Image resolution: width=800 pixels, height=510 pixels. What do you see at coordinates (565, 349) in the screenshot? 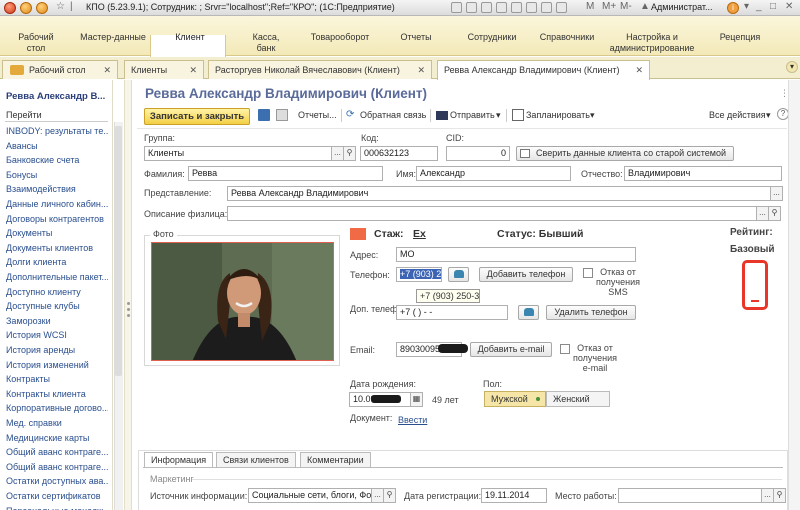
I see `email-refuse-checkbox` at bounding box center [565, 349].